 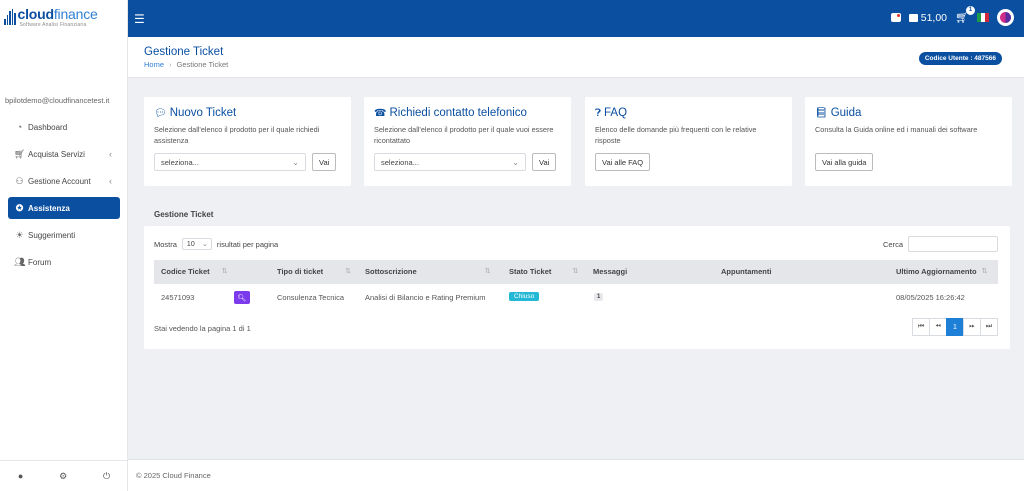 What do you see at coordinates (110, 154) in the screenshot?
I see `chevron-left-icon: ‹` at bounding box center [110, 154].